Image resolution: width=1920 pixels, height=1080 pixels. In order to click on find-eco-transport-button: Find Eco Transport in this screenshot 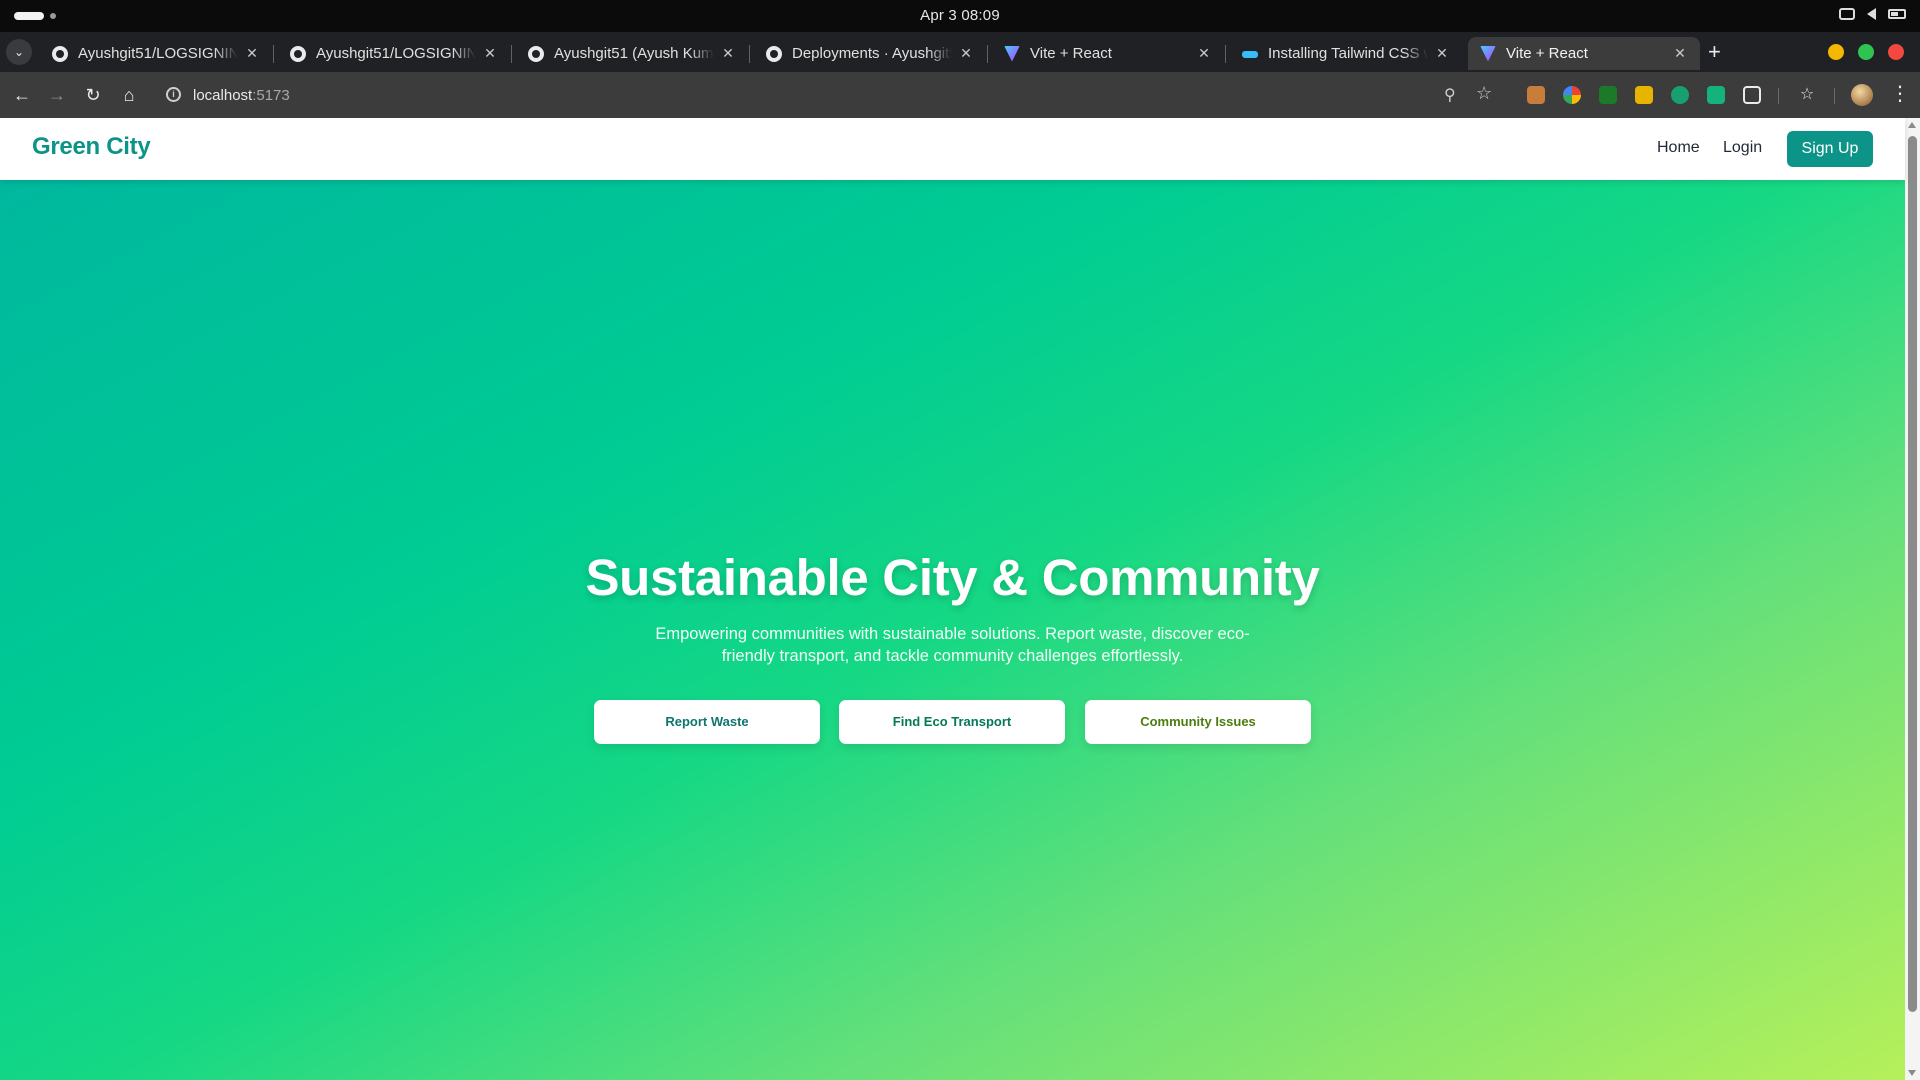, I will do `click(952, 722)`.